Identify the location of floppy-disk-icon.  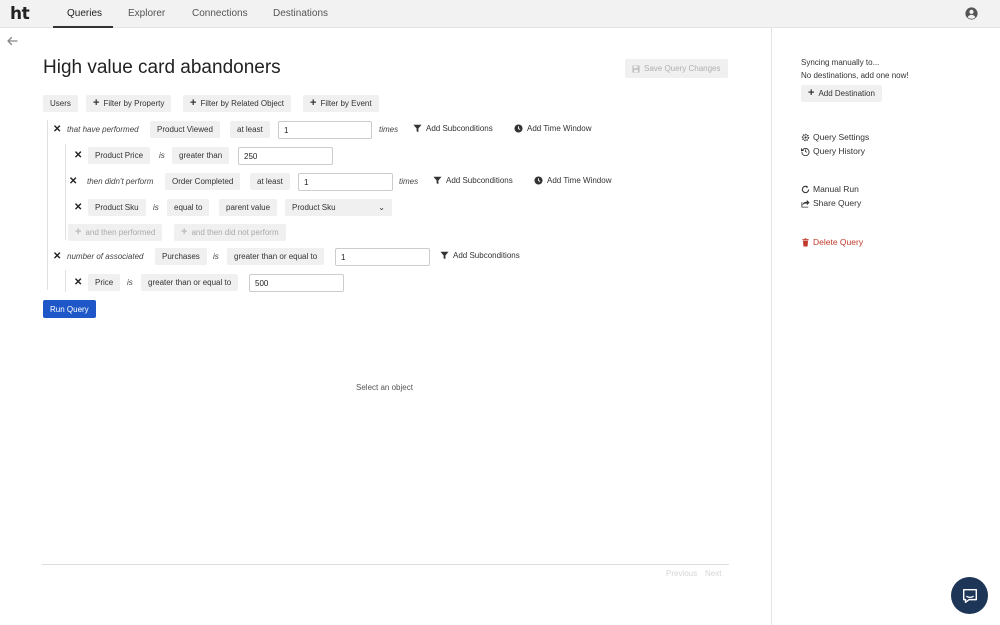
(636, 68).